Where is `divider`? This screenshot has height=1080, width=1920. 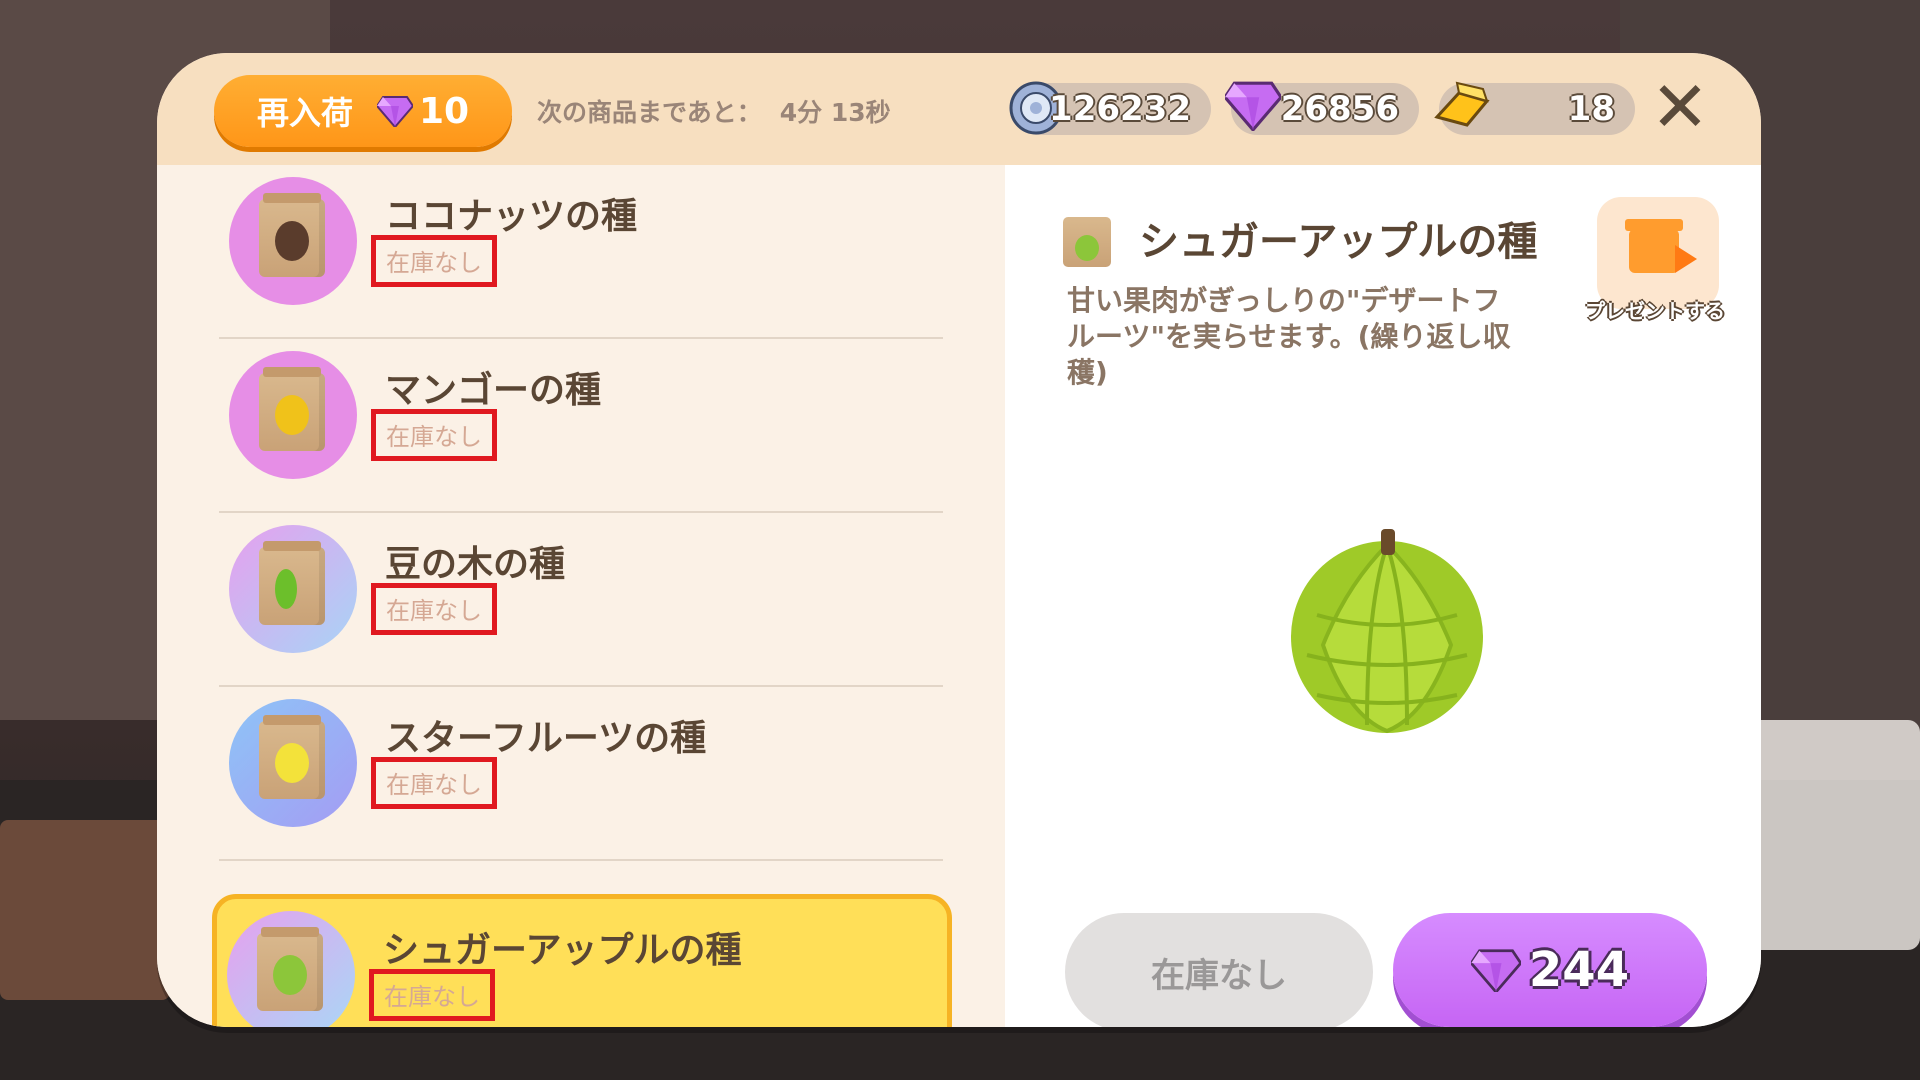 divider is located at coordinates (581, 860).